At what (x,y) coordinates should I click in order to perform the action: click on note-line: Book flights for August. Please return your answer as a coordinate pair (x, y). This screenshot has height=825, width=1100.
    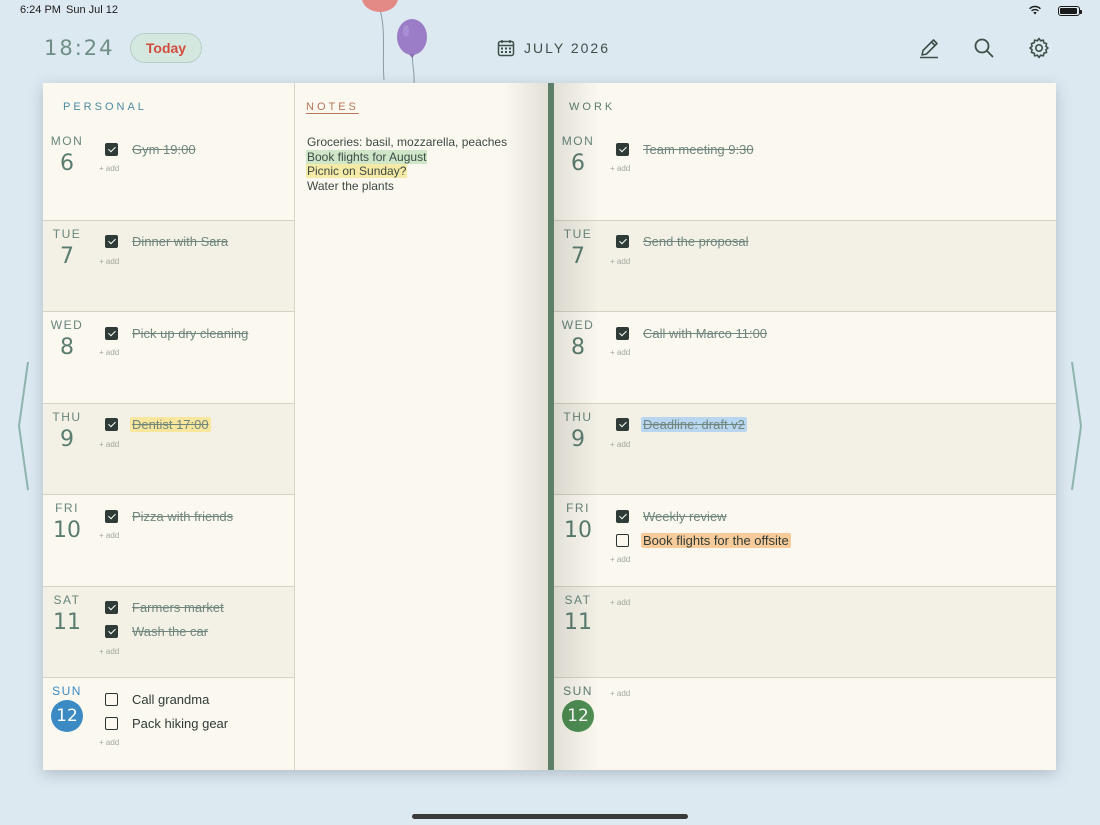
    Looking at the image, I should click on (424, 157).